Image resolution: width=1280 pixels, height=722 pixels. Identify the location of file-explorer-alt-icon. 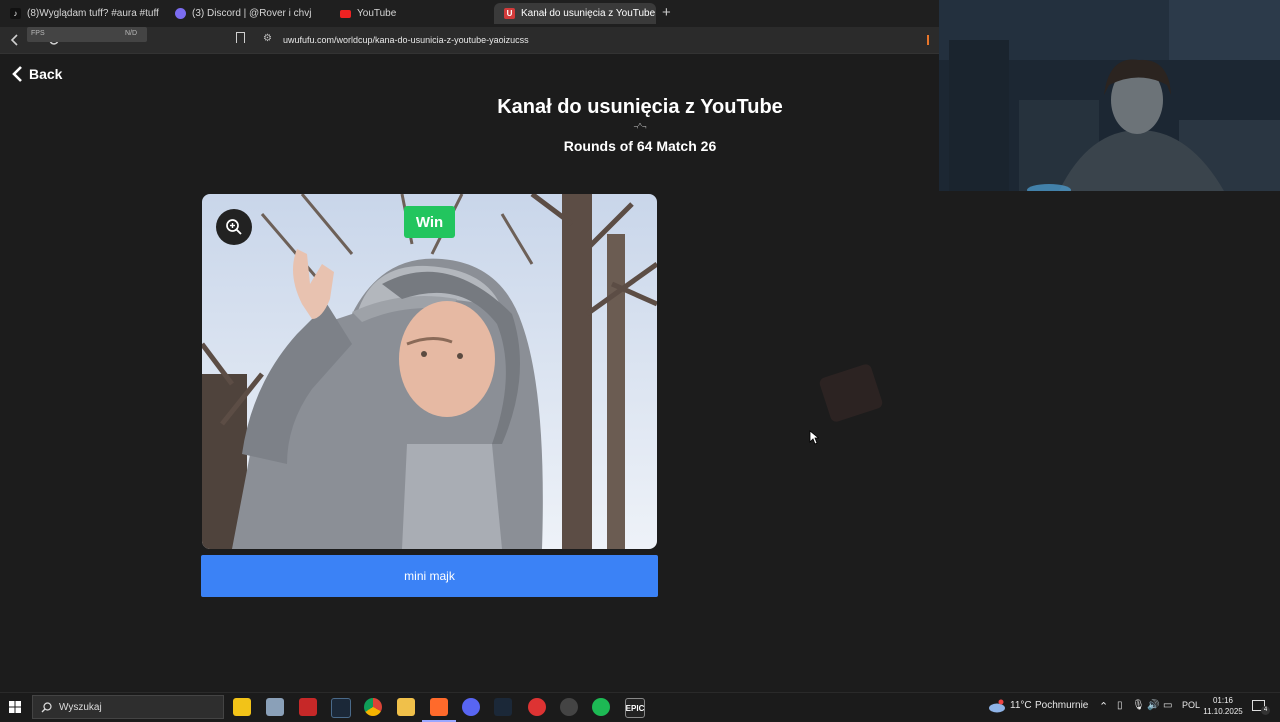
(275, 707).